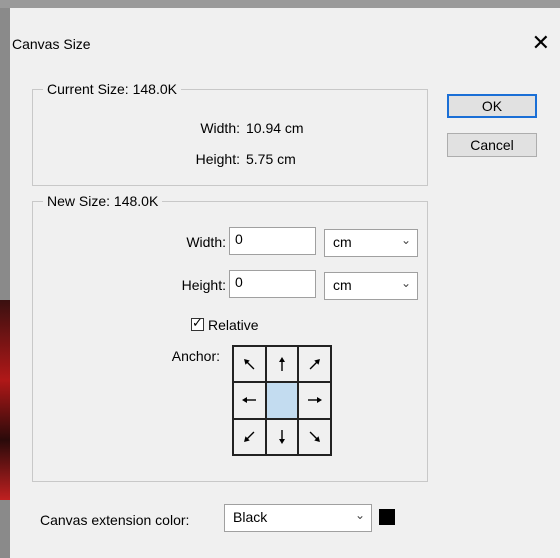 This screenshot has height=558, width=560. Describe the element at coordinates (272, 284) in the screenshot. I see `new-height-input: 0` at that location.